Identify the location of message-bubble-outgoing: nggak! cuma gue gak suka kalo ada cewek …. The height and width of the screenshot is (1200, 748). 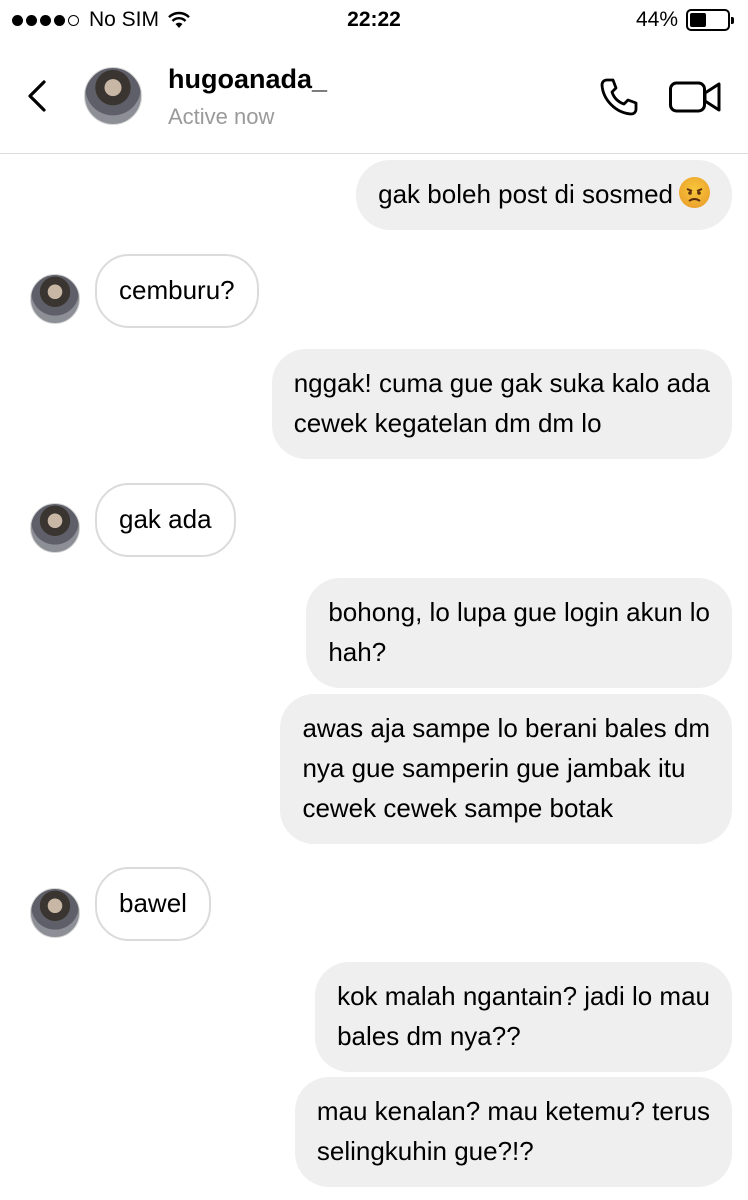
(501, 404).